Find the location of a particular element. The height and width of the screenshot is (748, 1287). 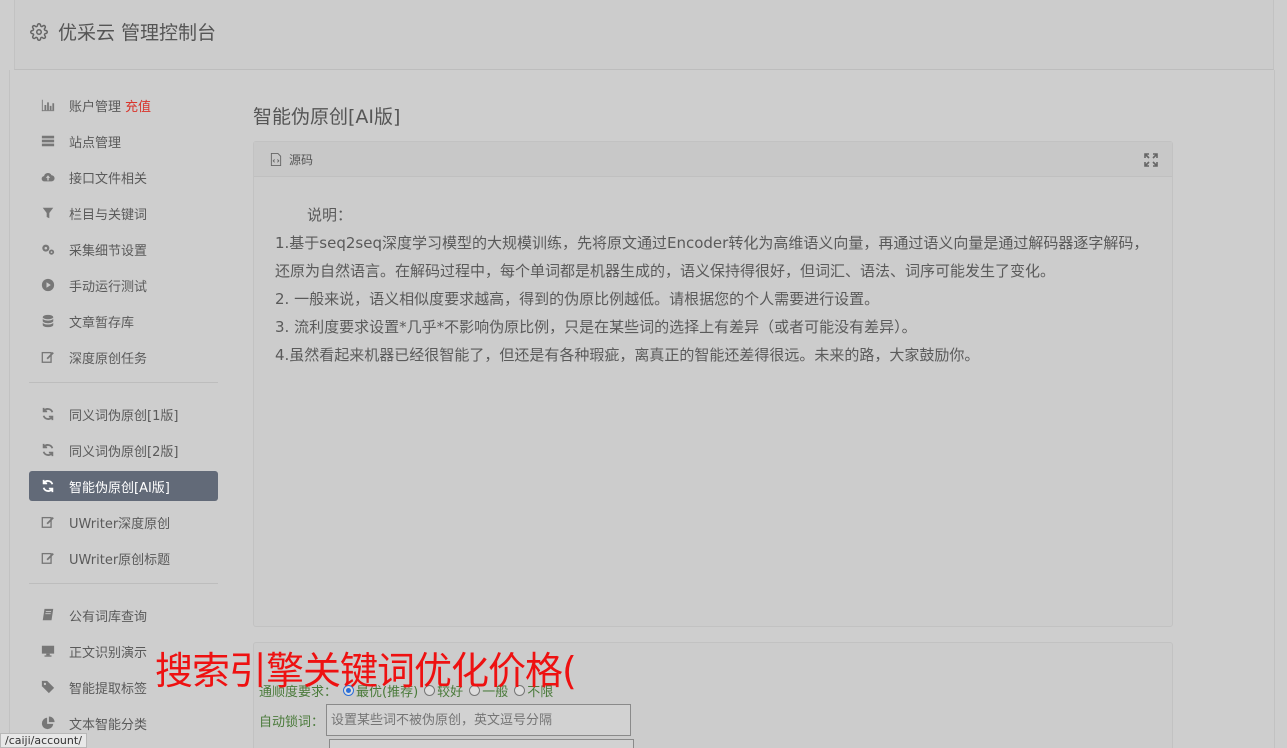

sidebar-item-label: 账户管理 is located at coordinates (95, 107).